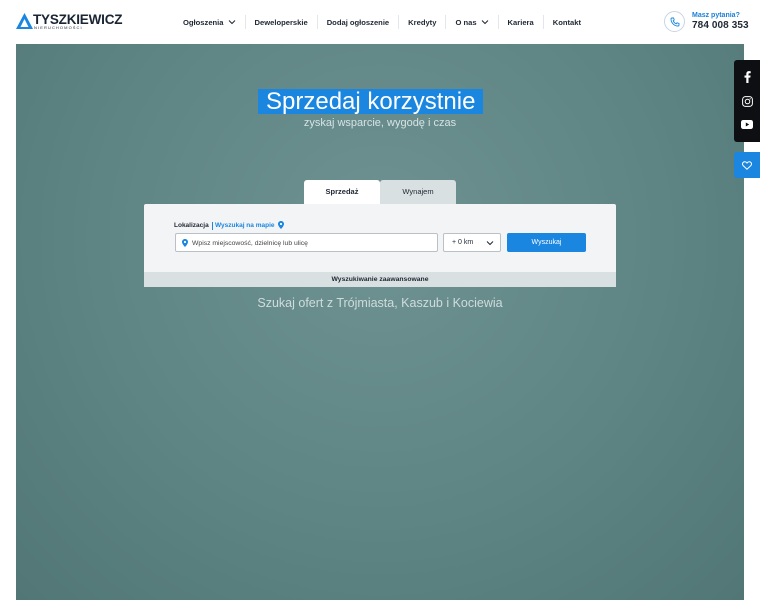  I want to click on nav-item-label: O nas, so click(466, 22).